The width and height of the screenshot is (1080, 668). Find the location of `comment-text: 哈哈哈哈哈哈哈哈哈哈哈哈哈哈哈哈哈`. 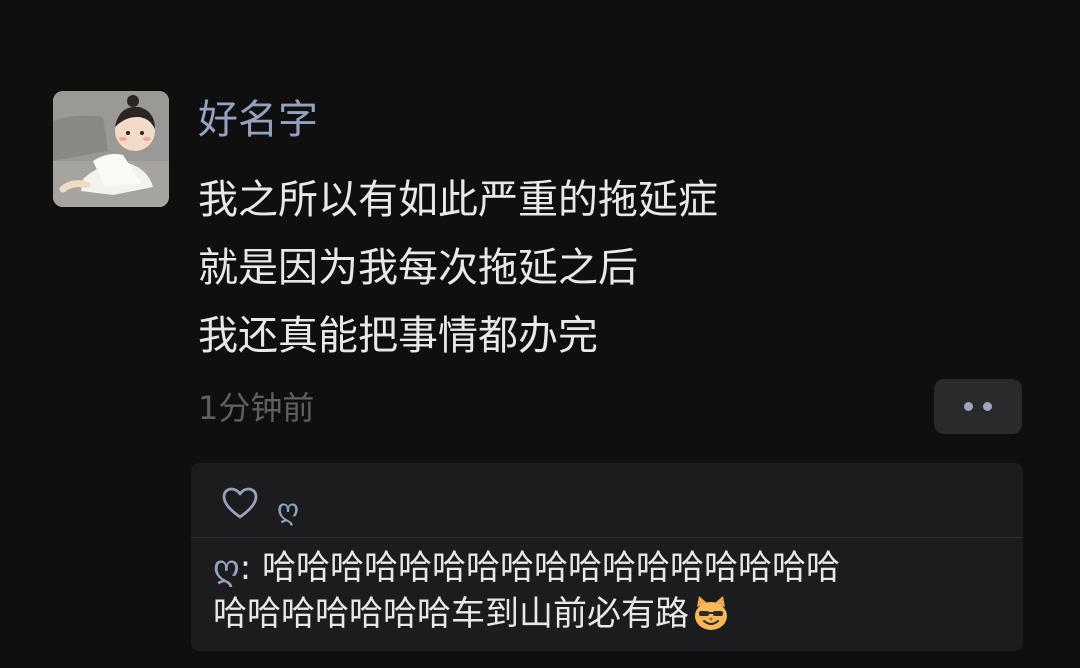

comment-text: 哈哈哈哈哈哈哈哈哈哈哈哈哈哈哈哈哈 is located at coordinates (551, 568).